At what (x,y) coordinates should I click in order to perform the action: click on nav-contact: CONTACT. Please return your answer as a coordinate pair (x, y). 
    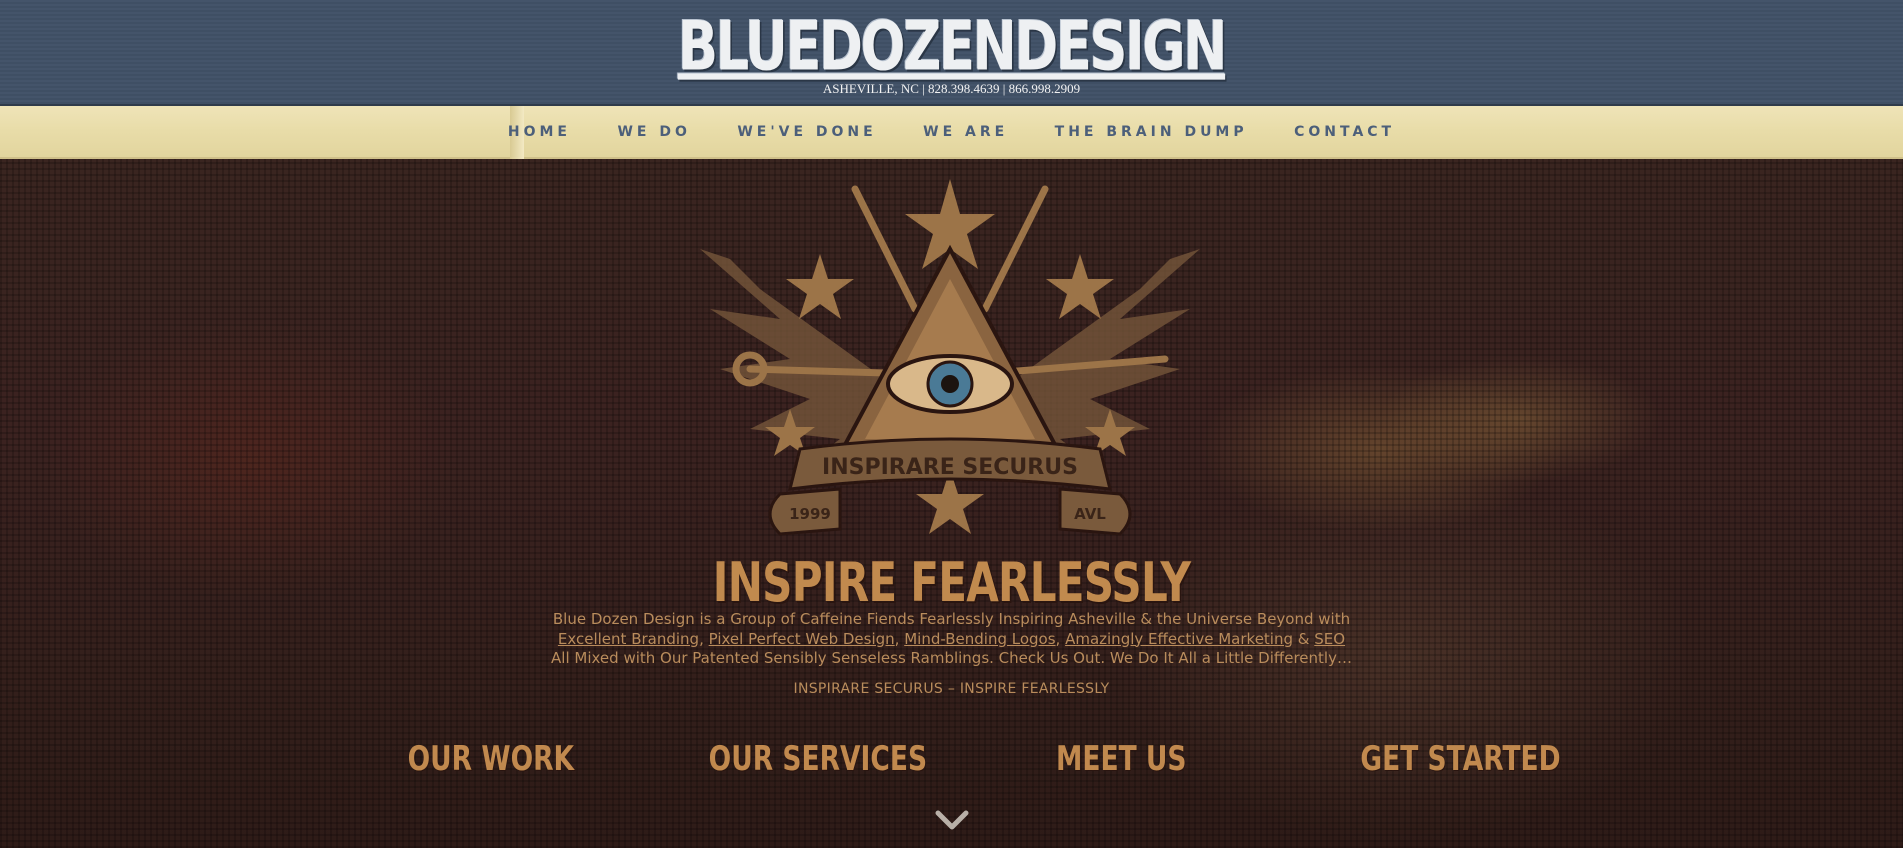
    Looking at the image, I should click on (1344, 132).